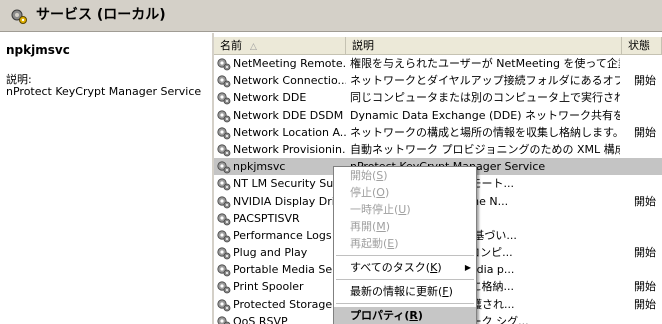 The image size is (662, 324). I want to click on service-name: NT LM Security Su, so click(283, 184).